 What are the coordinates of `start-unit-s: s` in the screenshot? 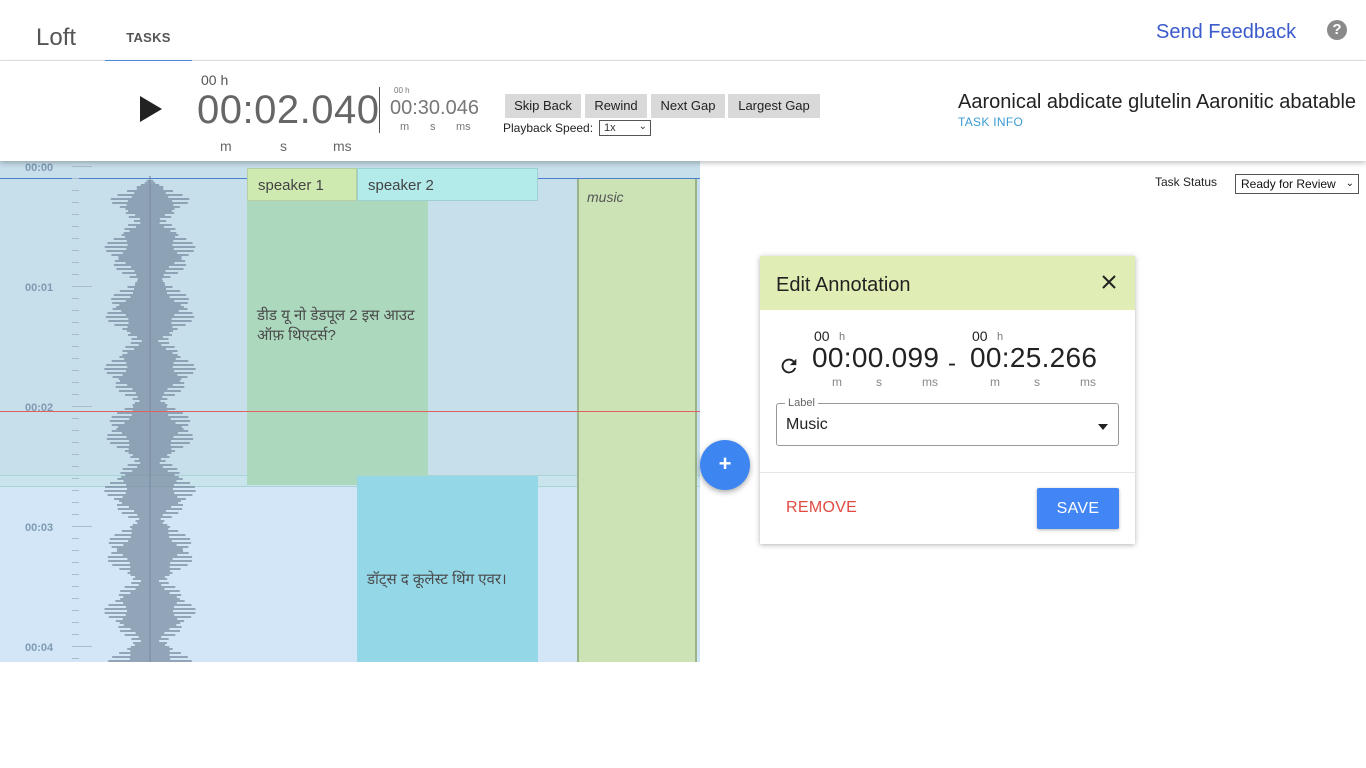 It's located at (879, 382).